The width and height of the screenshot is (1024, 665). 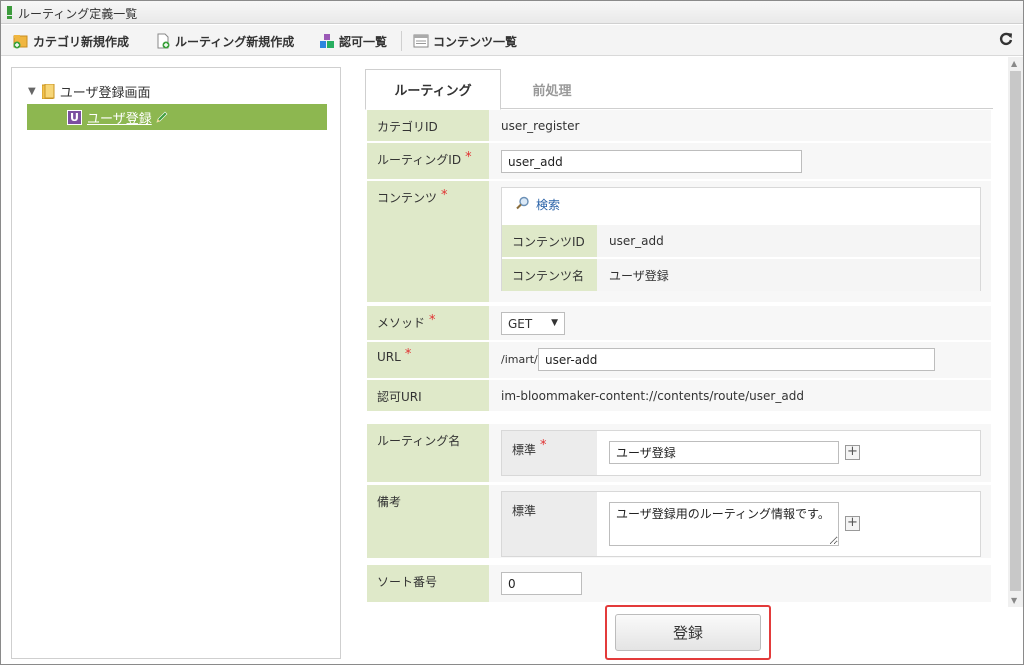 What do you see at coordinates (21, 41) in the screenshot?
I see `folder-add-icon` at bounding box center [21, 41].